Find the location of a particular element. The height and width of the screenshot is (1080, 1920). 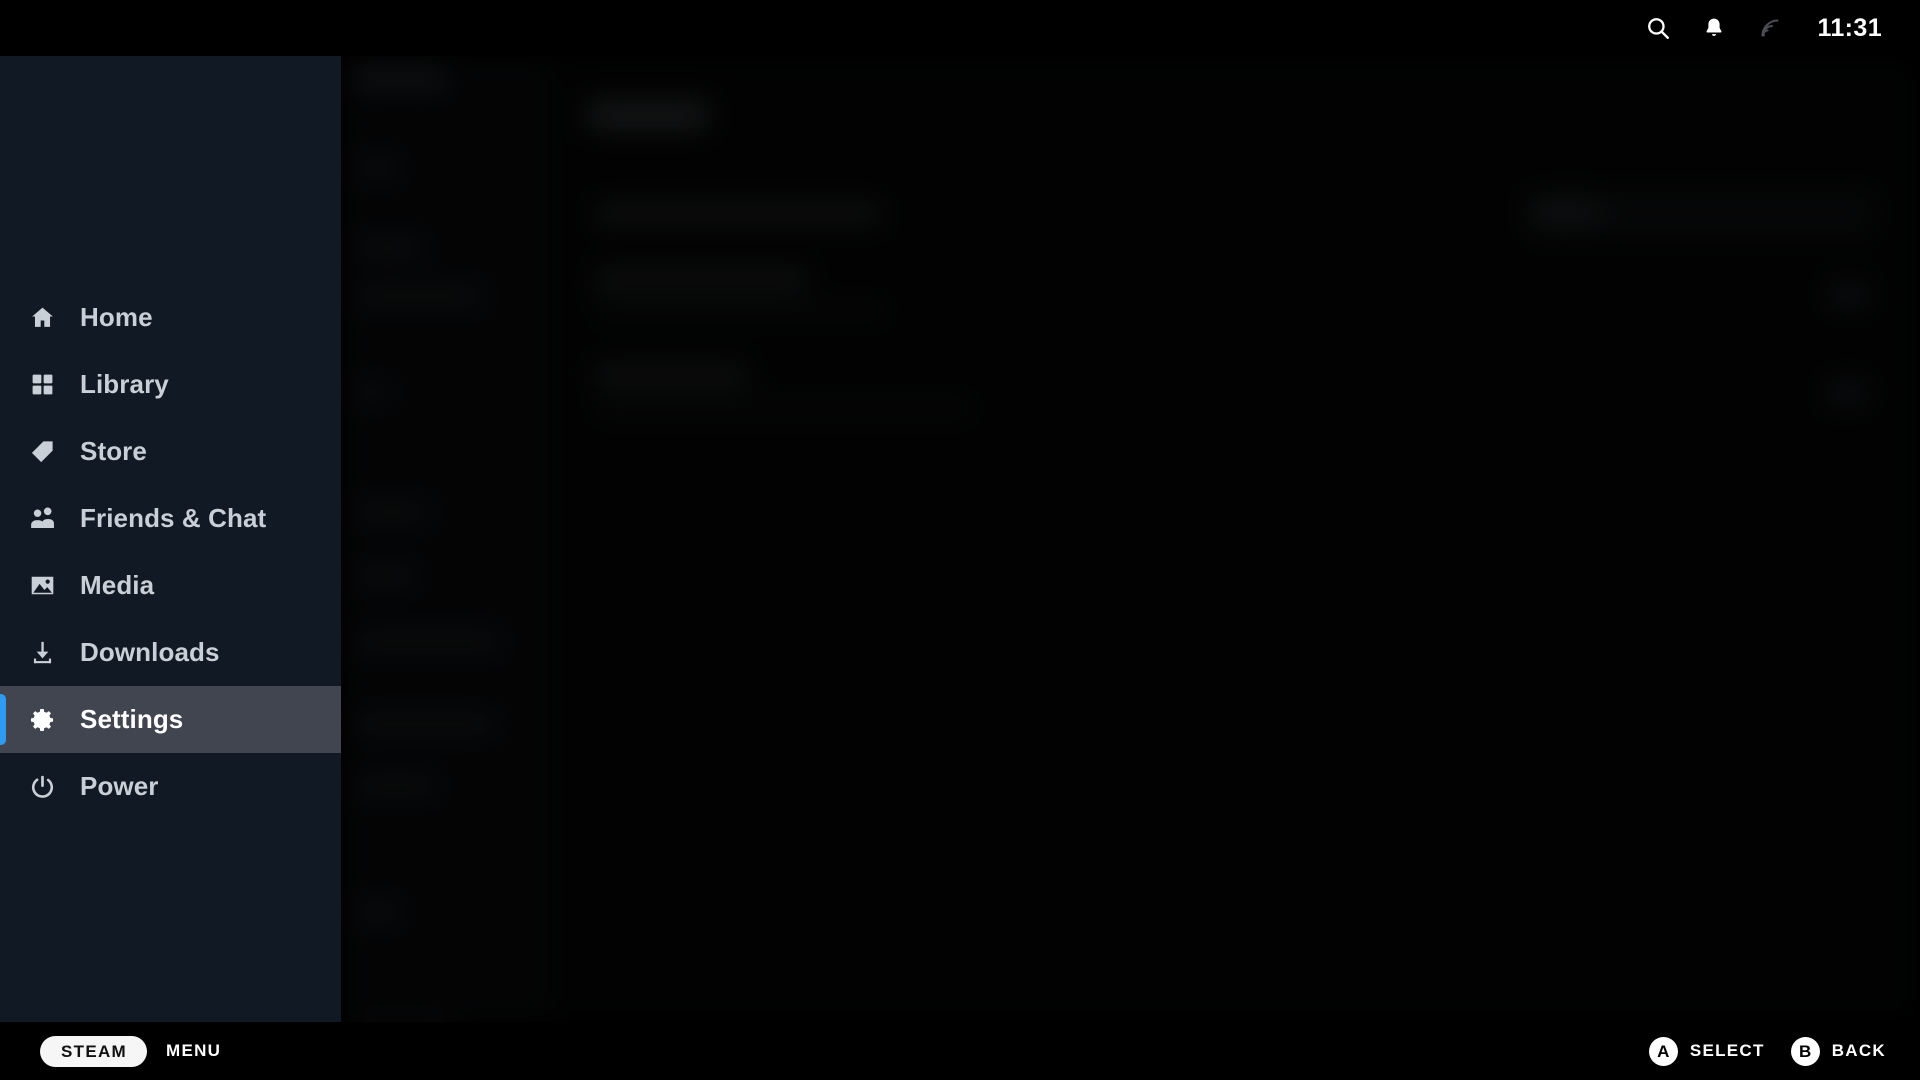

steam-button: STEAM is located at coordinates (93, 1051).